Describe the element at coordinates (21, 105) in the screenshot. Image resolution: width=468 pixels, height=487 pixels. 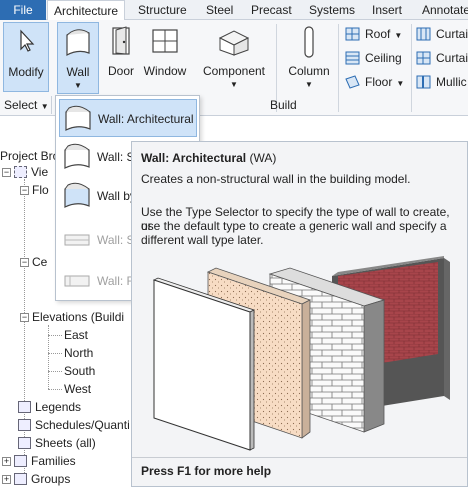
I see `select-label: Select` at that location.